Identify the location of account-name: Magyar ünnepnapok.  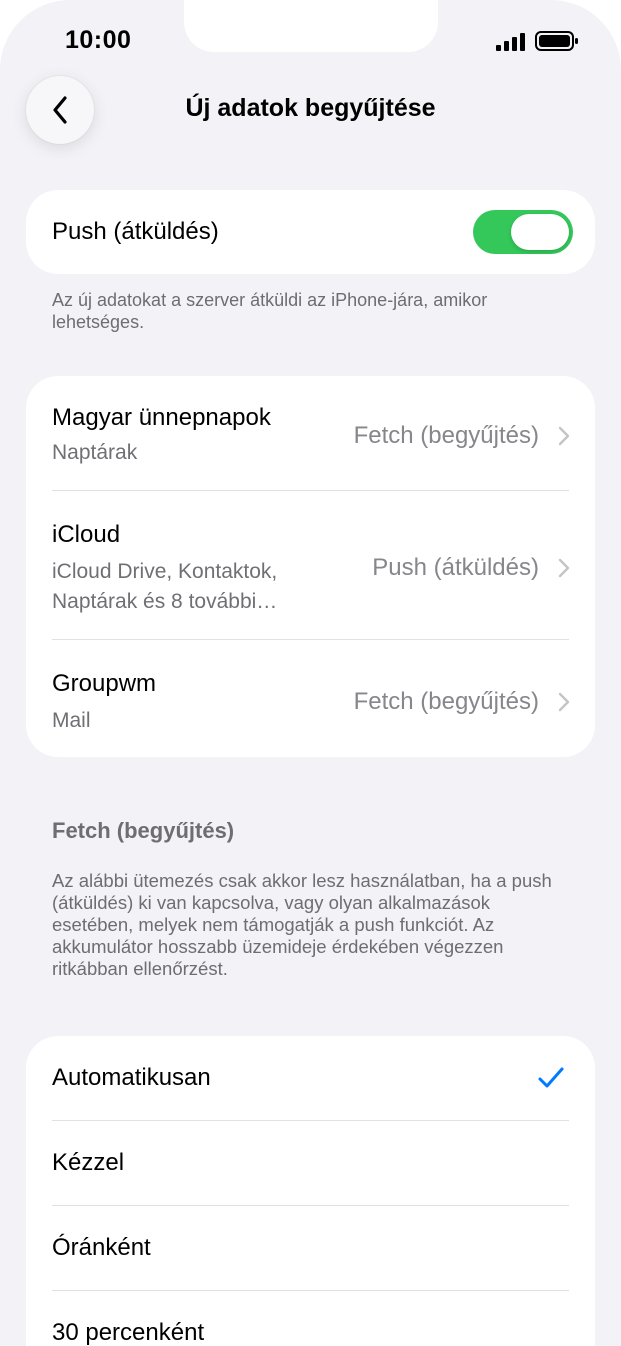
(161, 417).